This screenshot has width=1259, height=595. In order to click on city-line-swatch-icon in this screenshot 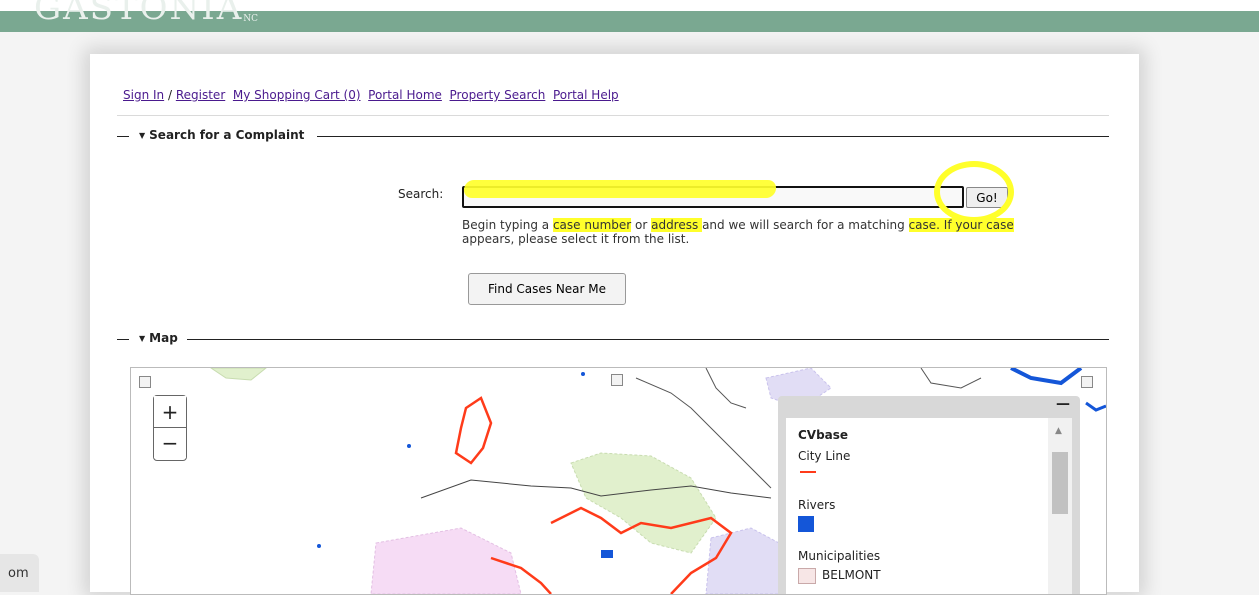, I will do `click(808, 472)`.